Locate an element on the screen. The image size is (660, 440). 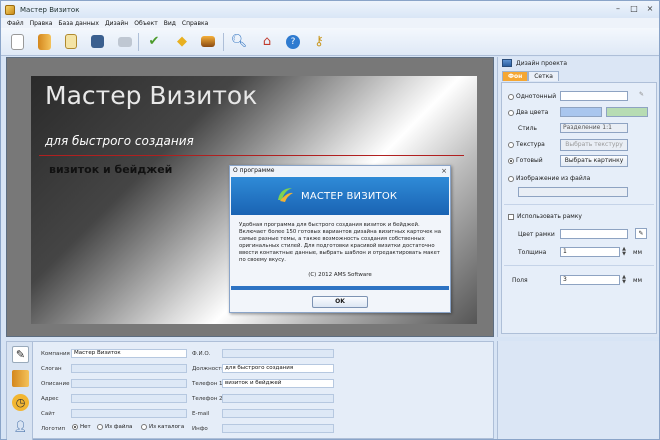
shapes-icon: ◆ is located at coordinates (182, 42).